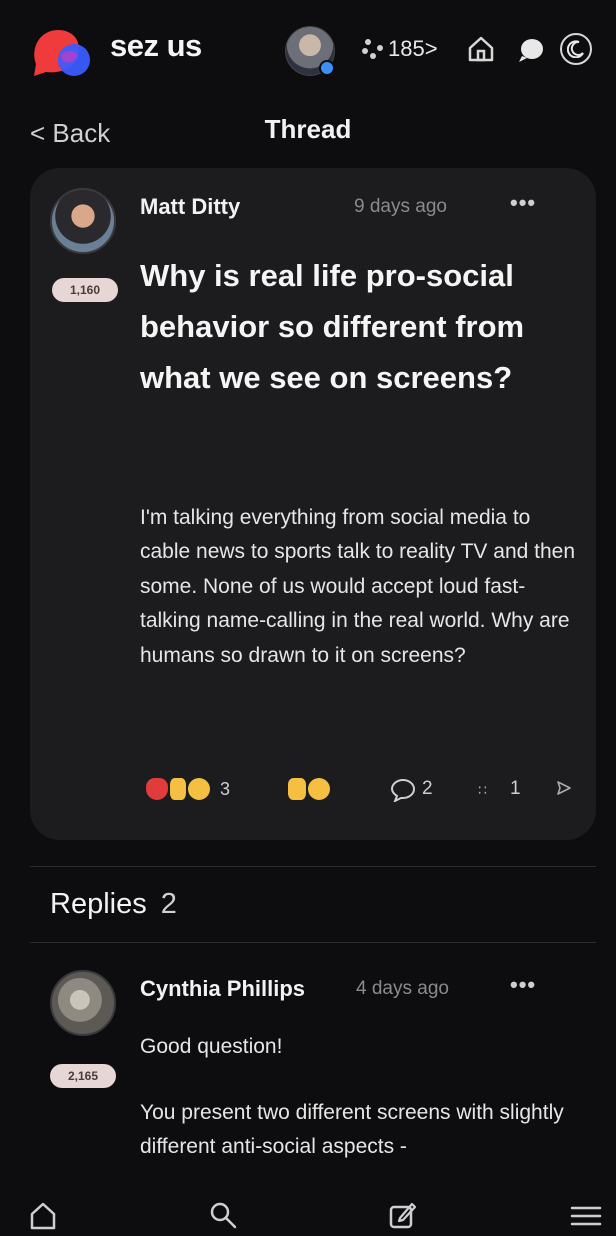 The height and width of the screenshot is (1236, 616). I want to click on comment-count: 2, so click(427, 788).